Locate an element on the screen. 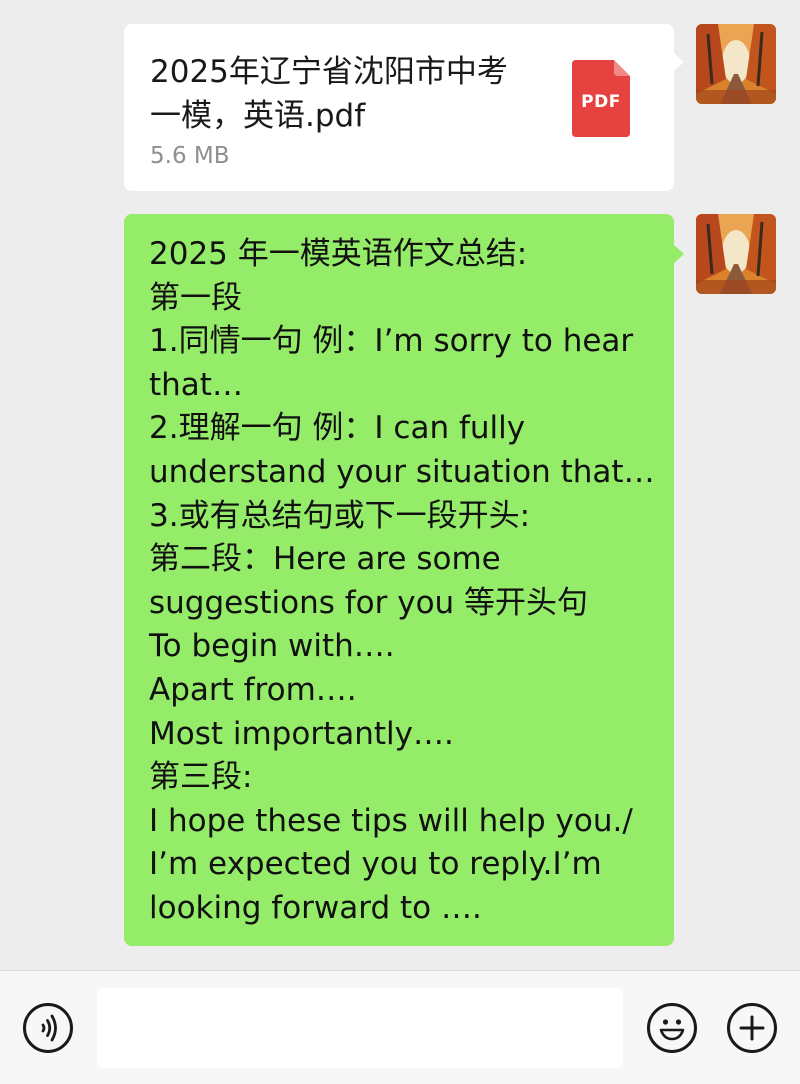 The image size is (800, 1084). message-line: 1.同情一句 例：I’m sorry to hear is located at coordinates (391, 341).